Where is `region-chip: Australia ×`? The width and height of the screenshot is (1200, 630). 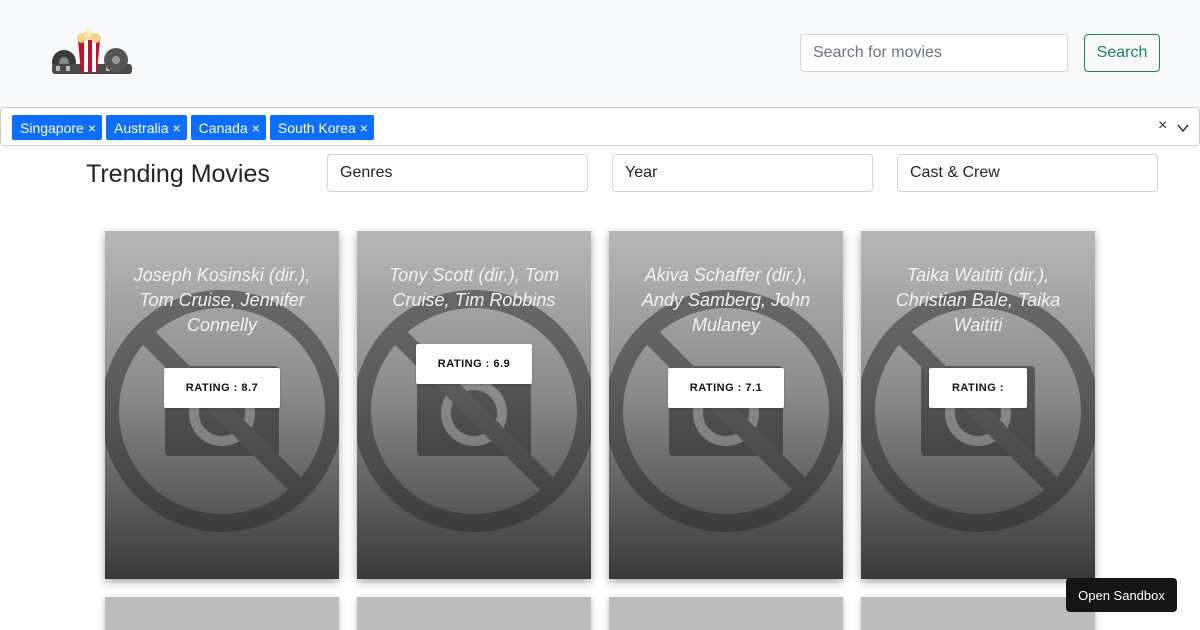 region-chip: Australia × is located at coordinates (146, 127).